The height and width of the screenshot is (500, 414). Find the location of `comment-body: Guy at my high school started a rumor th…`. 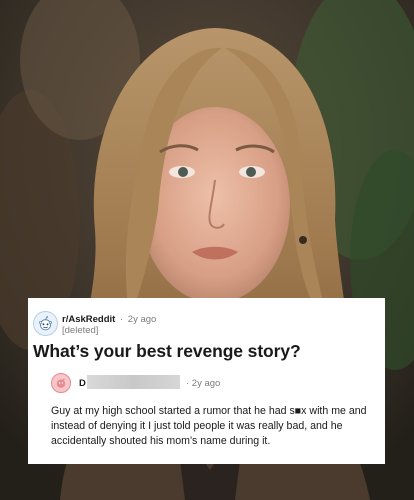

comment-body: Guy at my high school started a rumor th… is located at coordinates (209, 426).